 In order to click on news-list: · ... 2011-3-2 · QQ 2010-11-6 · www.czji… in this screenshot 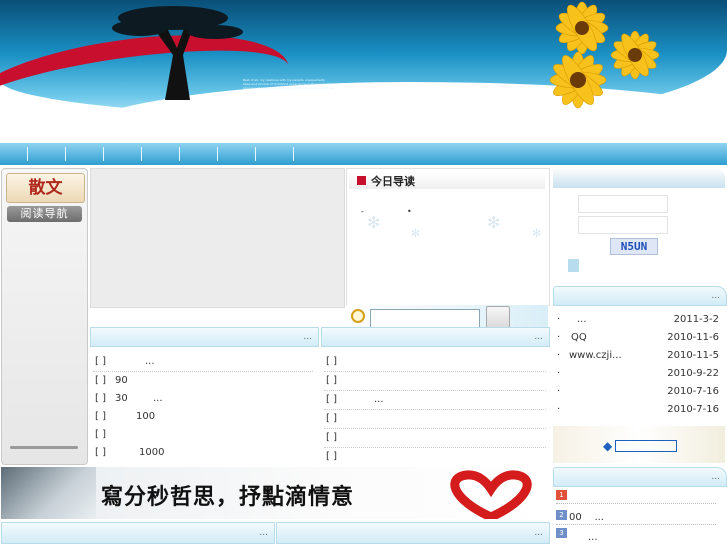, I will do `click(639, 365)`.